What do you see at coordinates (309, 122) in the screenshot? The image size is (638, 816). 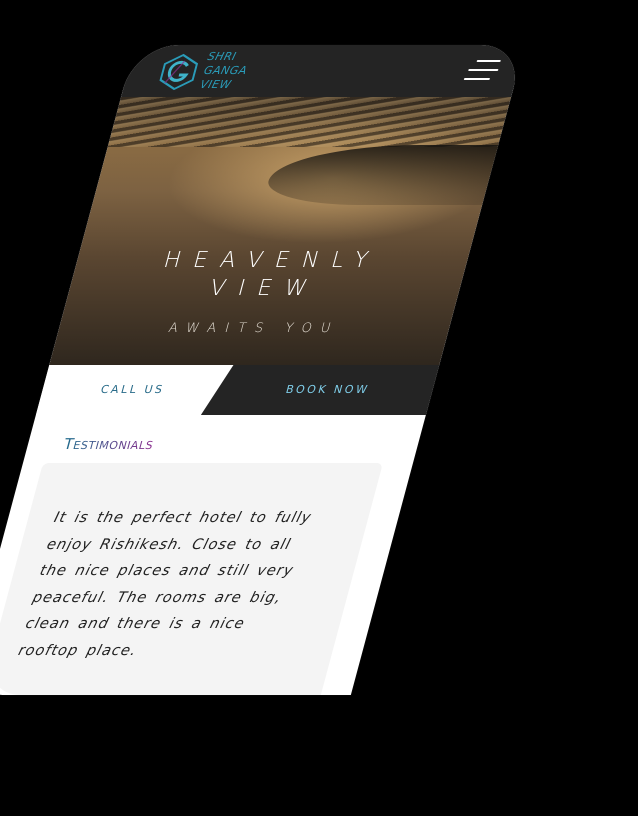 I see `hero-water-texture` at bounding box center [309, 122].